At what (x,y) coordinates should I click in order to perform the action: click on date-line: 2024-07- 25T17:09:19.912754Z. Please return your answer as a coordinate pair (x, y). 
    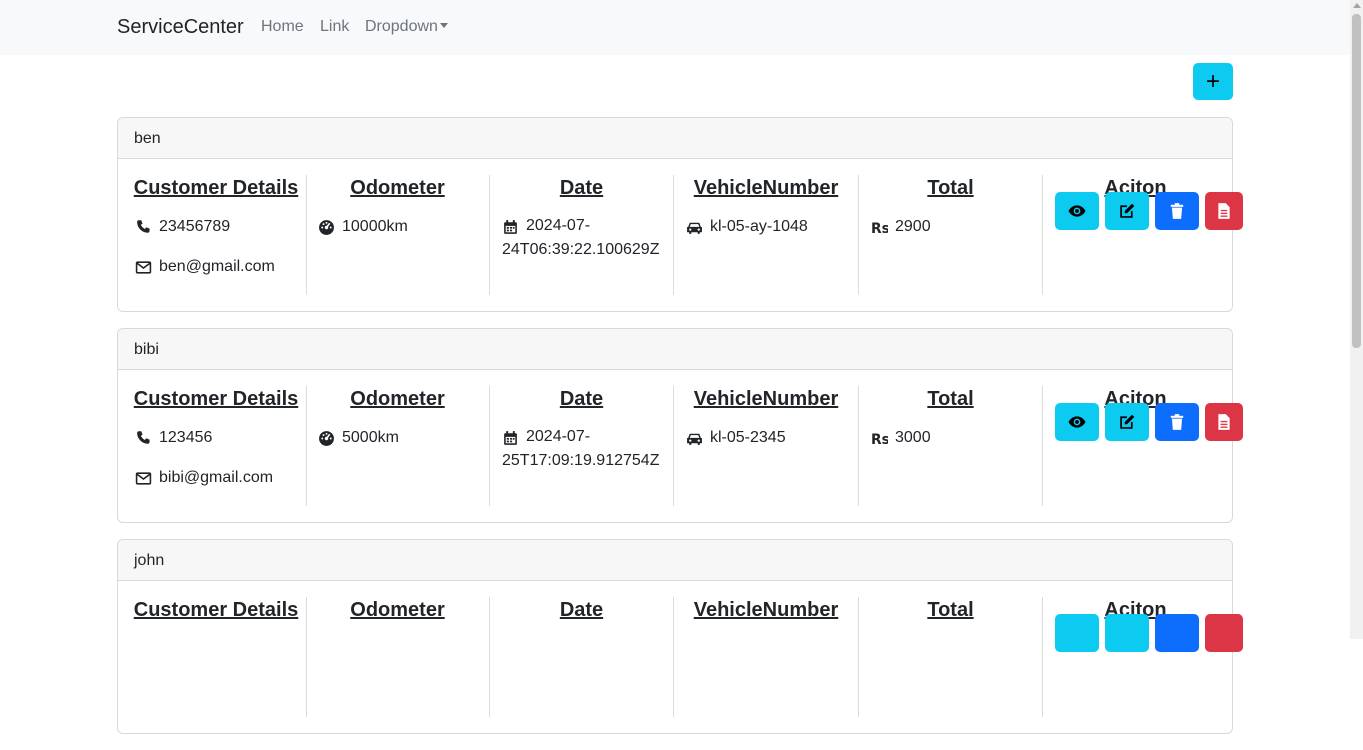
    Looking at the image, I should click on (580, 450).